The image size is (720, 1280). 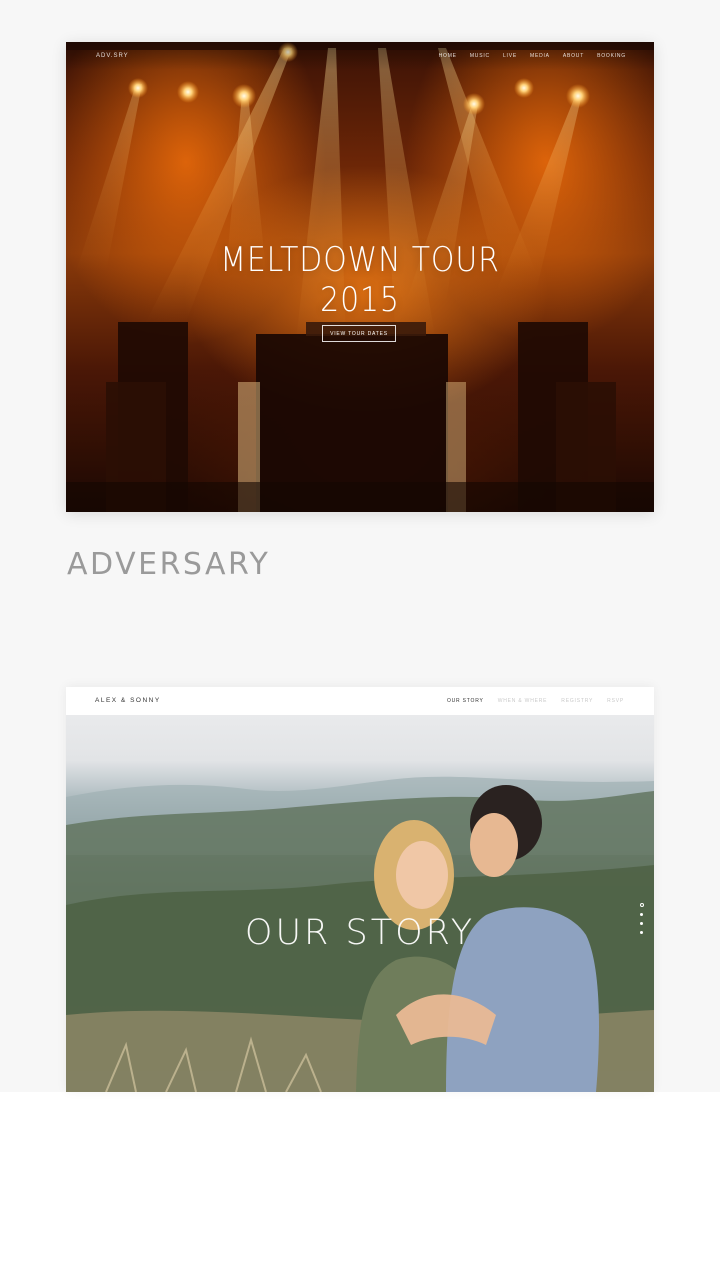 I want to click on template-name-label: ADVERSARY, so click(x=168, y=564).